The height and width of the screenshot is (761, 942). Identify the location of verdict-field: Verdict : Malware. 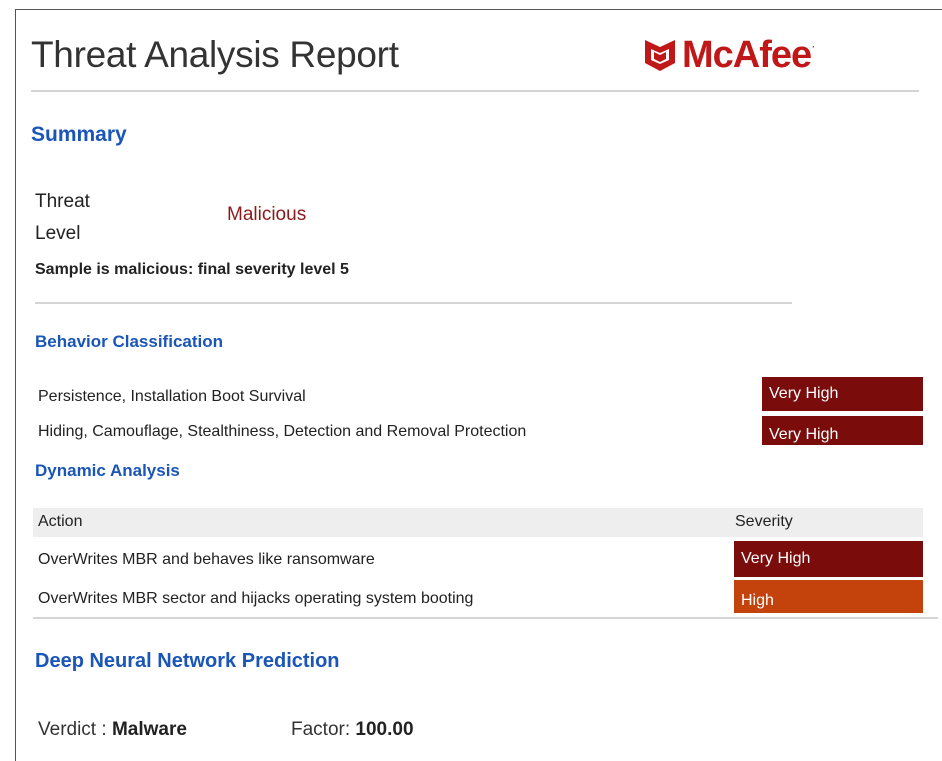
(112, 730).